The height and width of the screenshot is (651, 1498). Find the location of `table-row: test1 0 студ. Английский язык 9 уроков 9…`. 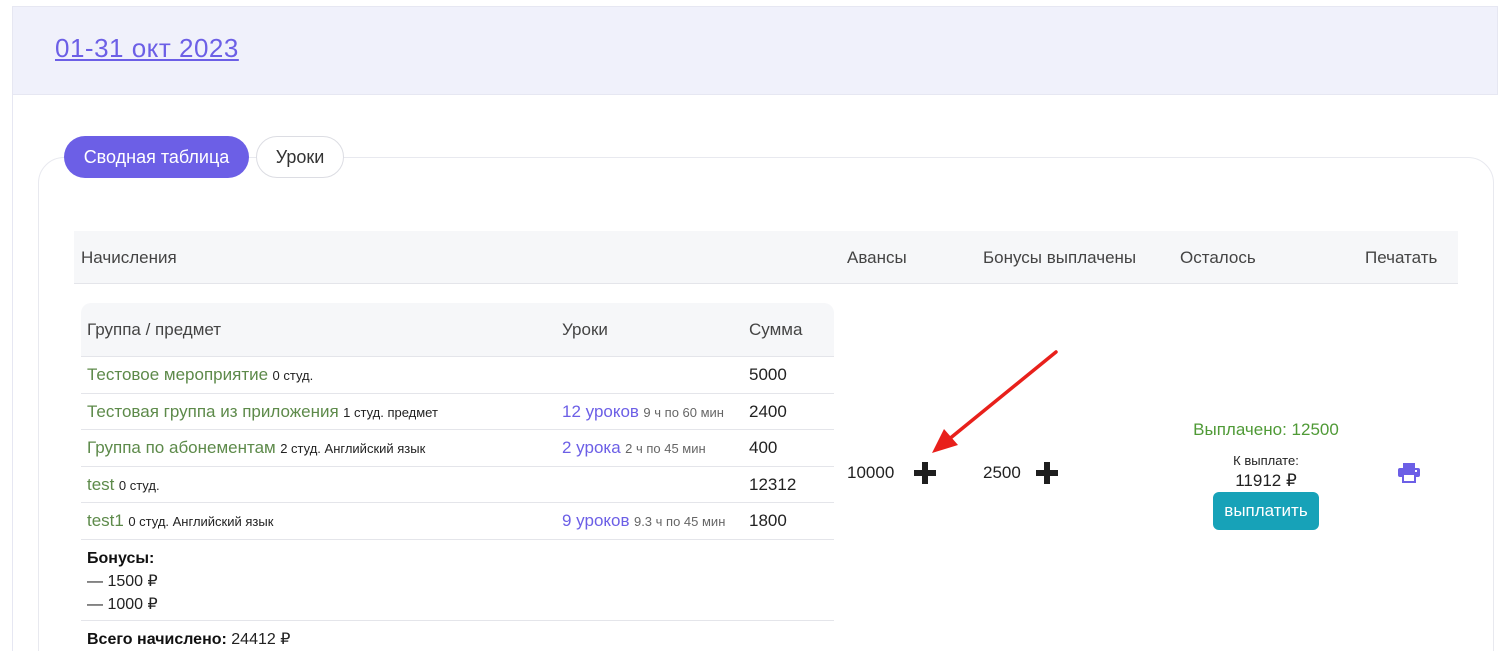

table-row: test1 0 студ. Английский язык 9 уроков 9… is located at coordinates (457, 521).